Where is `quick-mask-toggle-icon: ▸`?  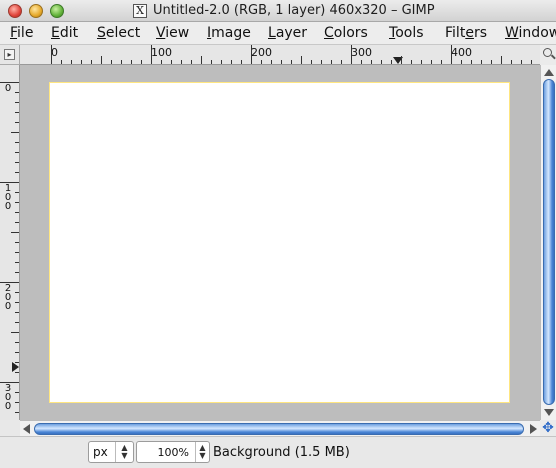 quick-mask-toggle-icon: ▸ is located at coordinates (9, 54).